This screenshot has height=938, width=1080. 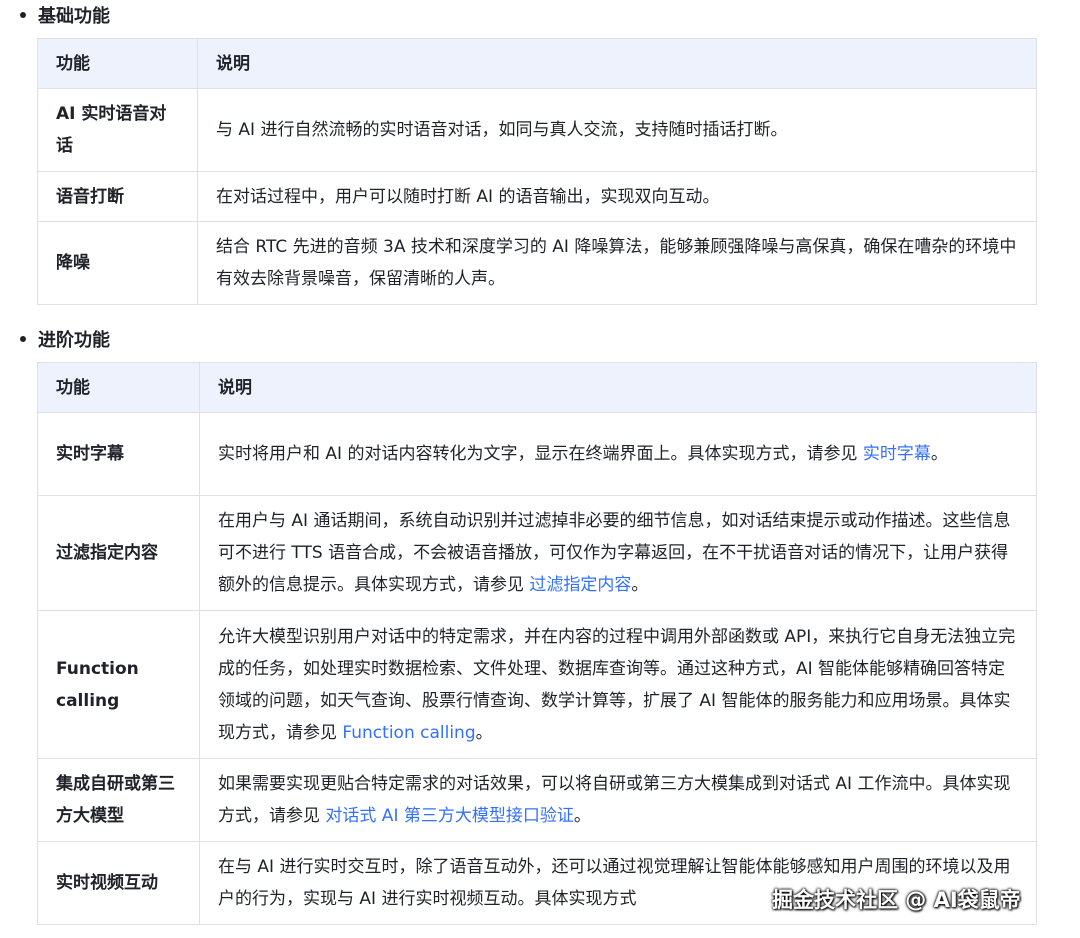 What do you see at coordinates (118, 553) in the screenshot?
I see `feature-cell: 过滤指定内容` at bounding box center [118, 553].